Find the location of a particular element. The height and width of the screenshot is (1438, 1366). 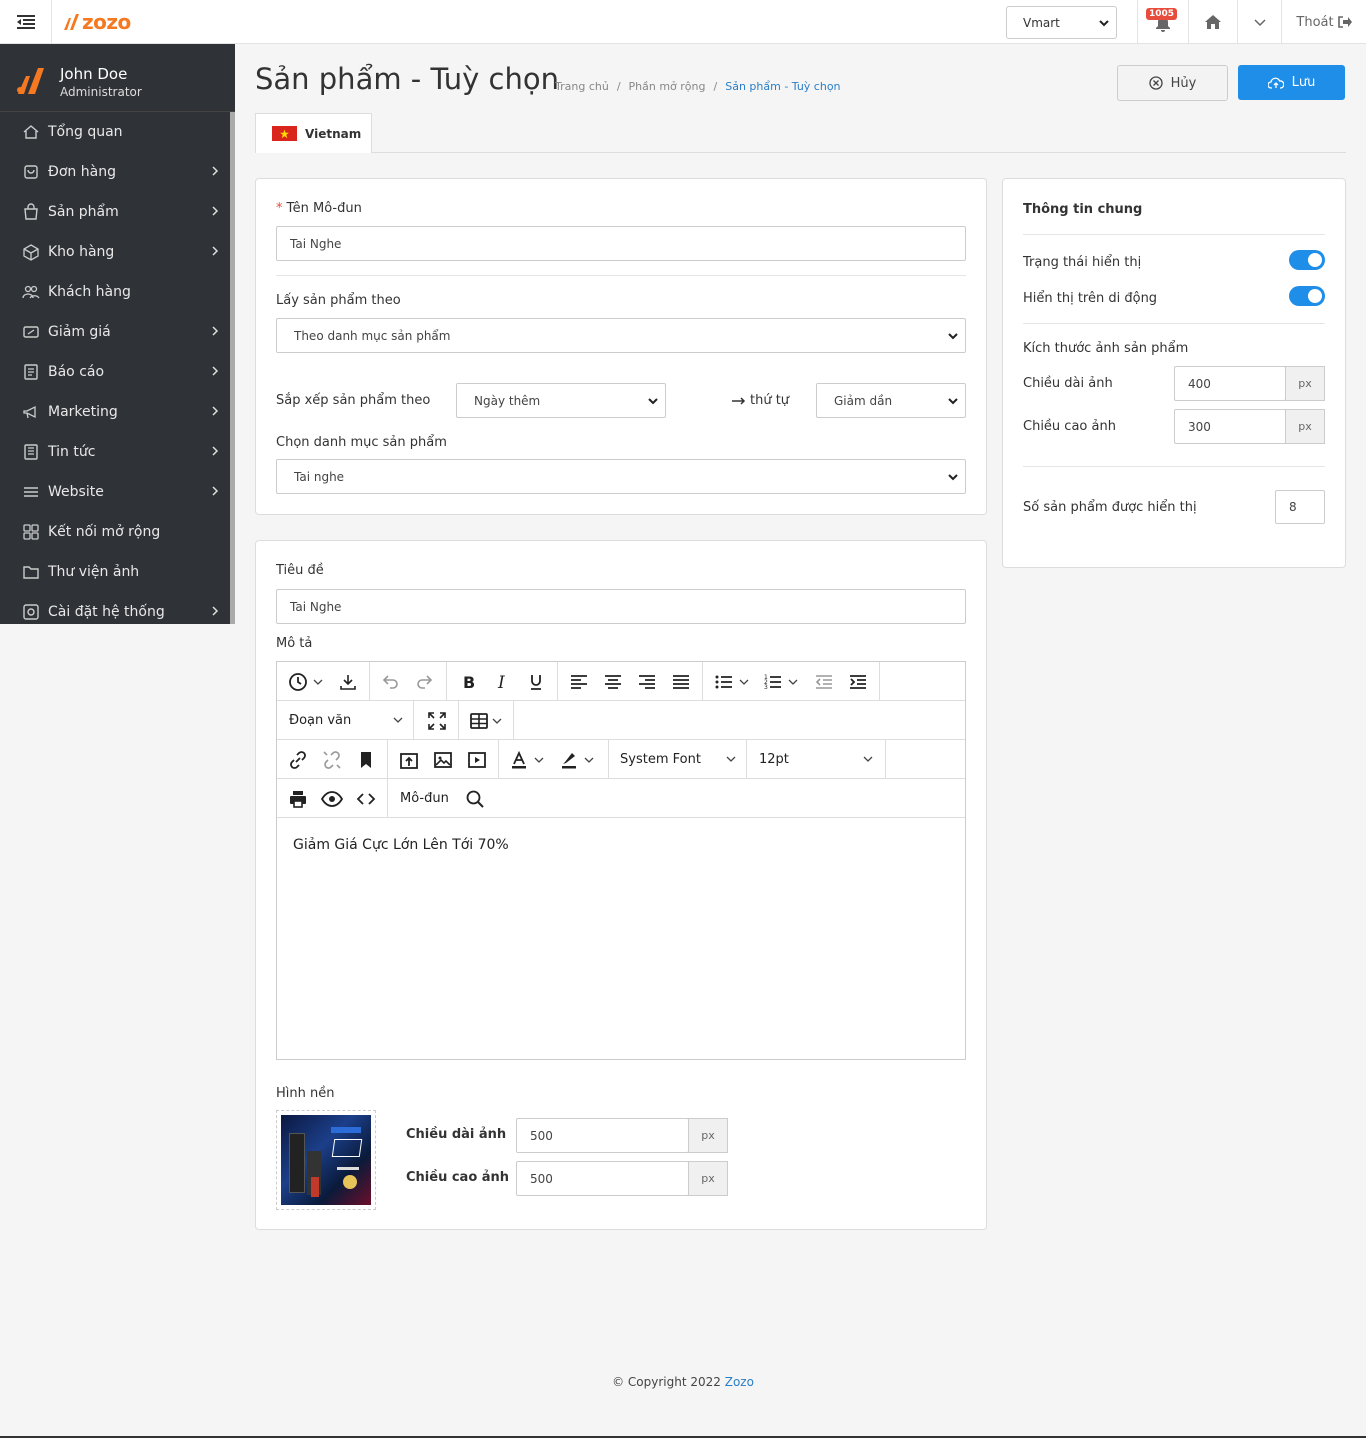

toolbar-group: System Font is located at coordinates (678, 759).